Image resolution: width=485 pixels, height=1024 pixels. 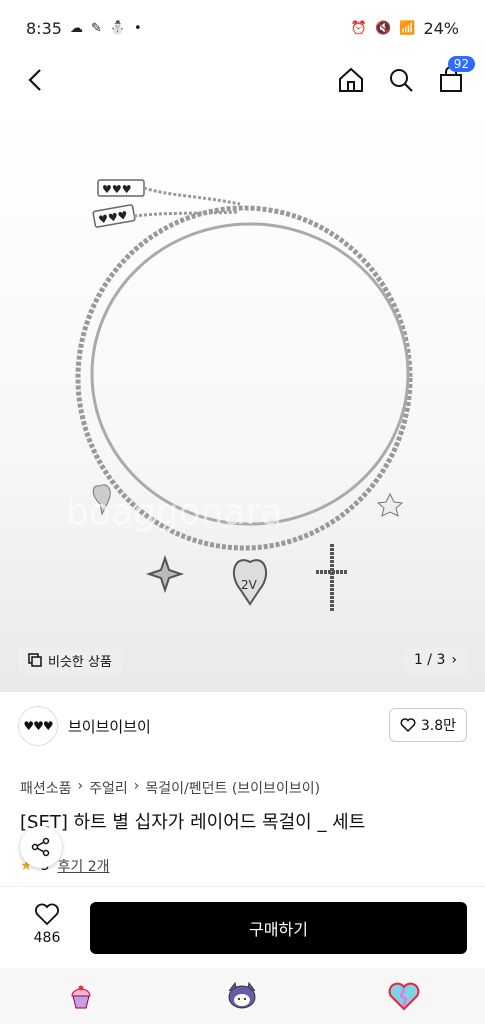 I want to click on similar-products-button: 비슷한 상품, so click(x=70, y=660).